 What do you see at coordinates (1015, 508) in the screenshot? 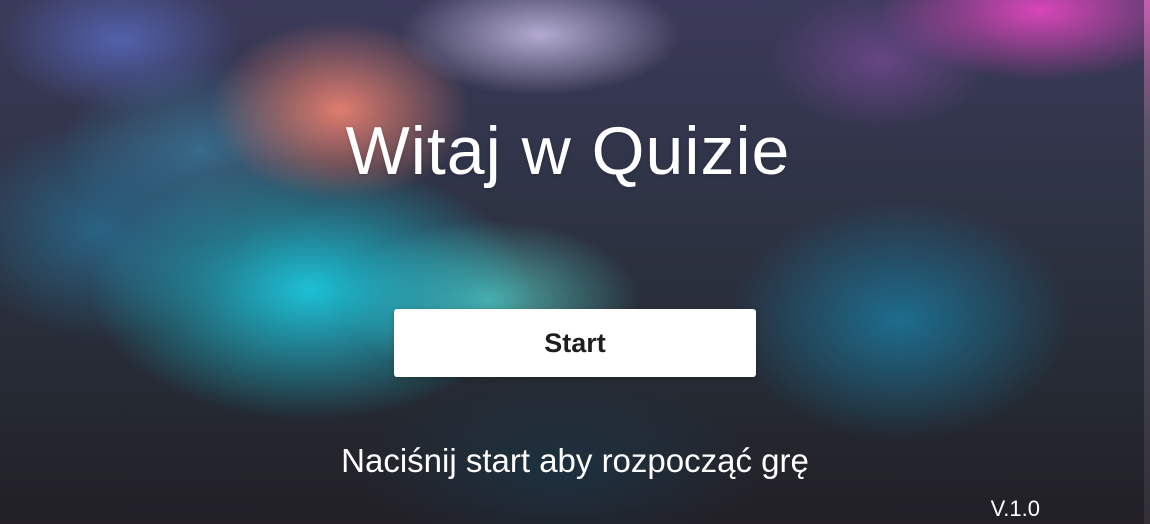
I see `version-label: V.1.0` at bounding box center [1015, 508].